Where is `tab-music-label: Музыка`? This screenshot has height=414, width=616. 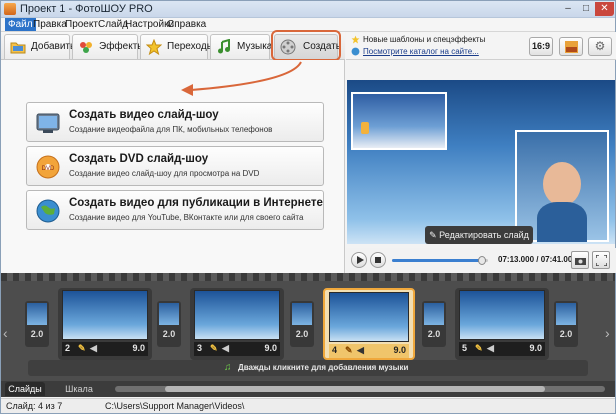
tab-music-label: Музыка is located at coordinates (255, 46).